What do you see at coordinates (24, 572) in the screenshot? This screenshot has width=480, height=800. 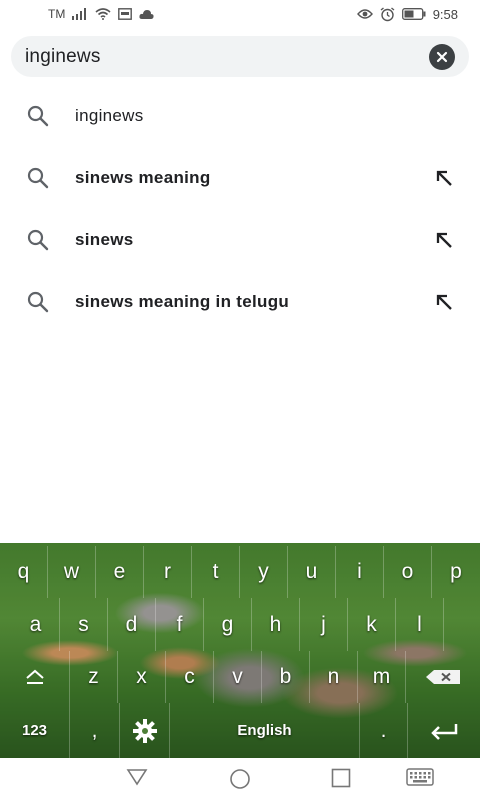 I see `key-q: q` at bounding box center [24, 572].